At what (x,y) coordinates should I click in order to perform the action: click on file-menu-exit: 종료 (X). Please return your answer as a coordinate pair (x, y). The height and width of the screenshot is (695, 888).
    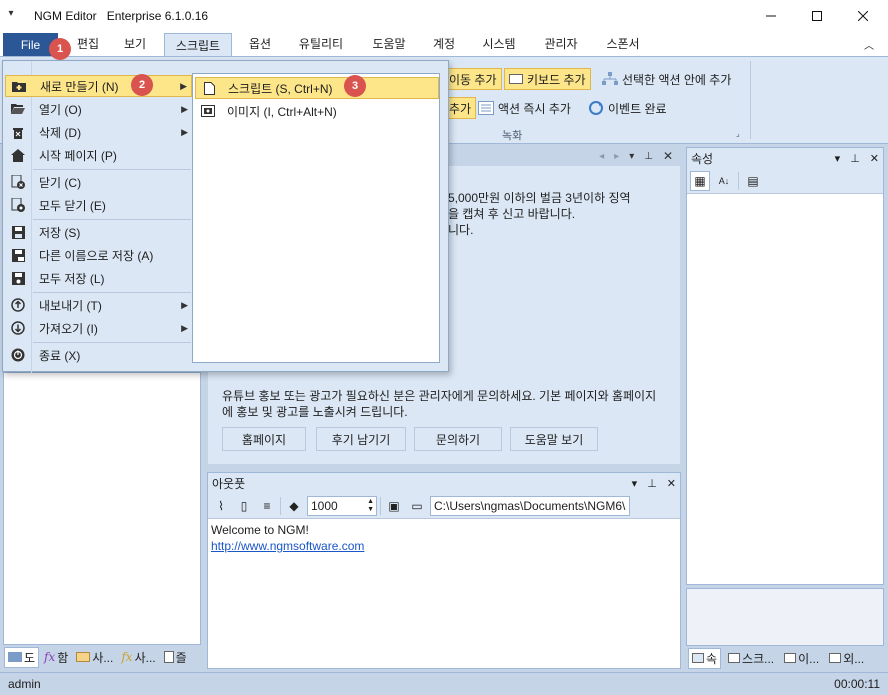
    Looking at the image, I should click on (98, 355).